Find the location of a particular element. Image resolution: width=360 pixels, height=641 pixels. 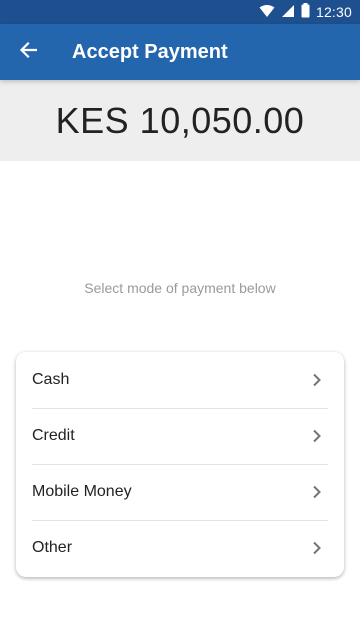

amount-panel: KES 10,050.00 is located at coordinates (180, 120).